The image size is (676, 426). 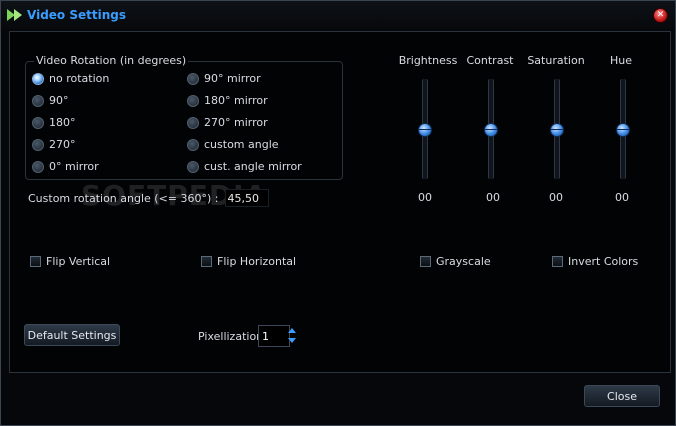 I want to click on rotation-group-title: Video Rotation (in degrees), so click(x=111, y=60).